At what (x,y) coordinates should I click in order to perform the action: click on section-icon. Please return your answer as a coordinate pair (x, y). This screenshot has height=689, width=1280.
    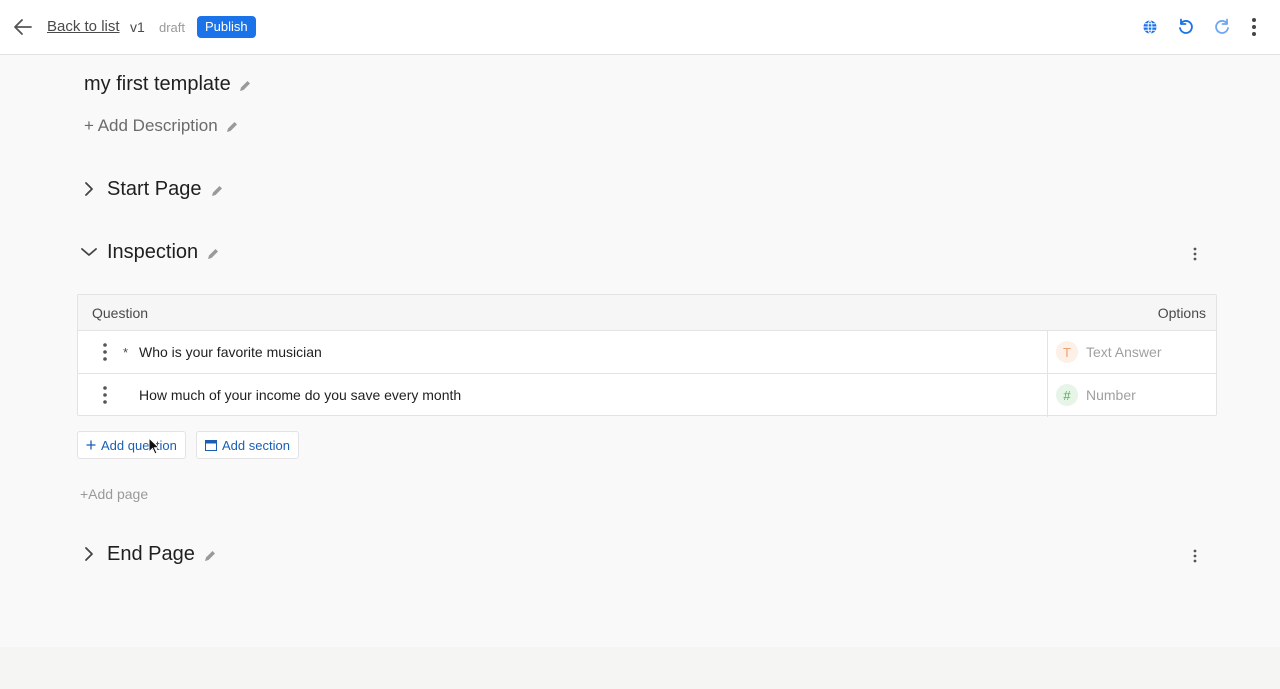
    Looking at the image, I should click on (211, 445).